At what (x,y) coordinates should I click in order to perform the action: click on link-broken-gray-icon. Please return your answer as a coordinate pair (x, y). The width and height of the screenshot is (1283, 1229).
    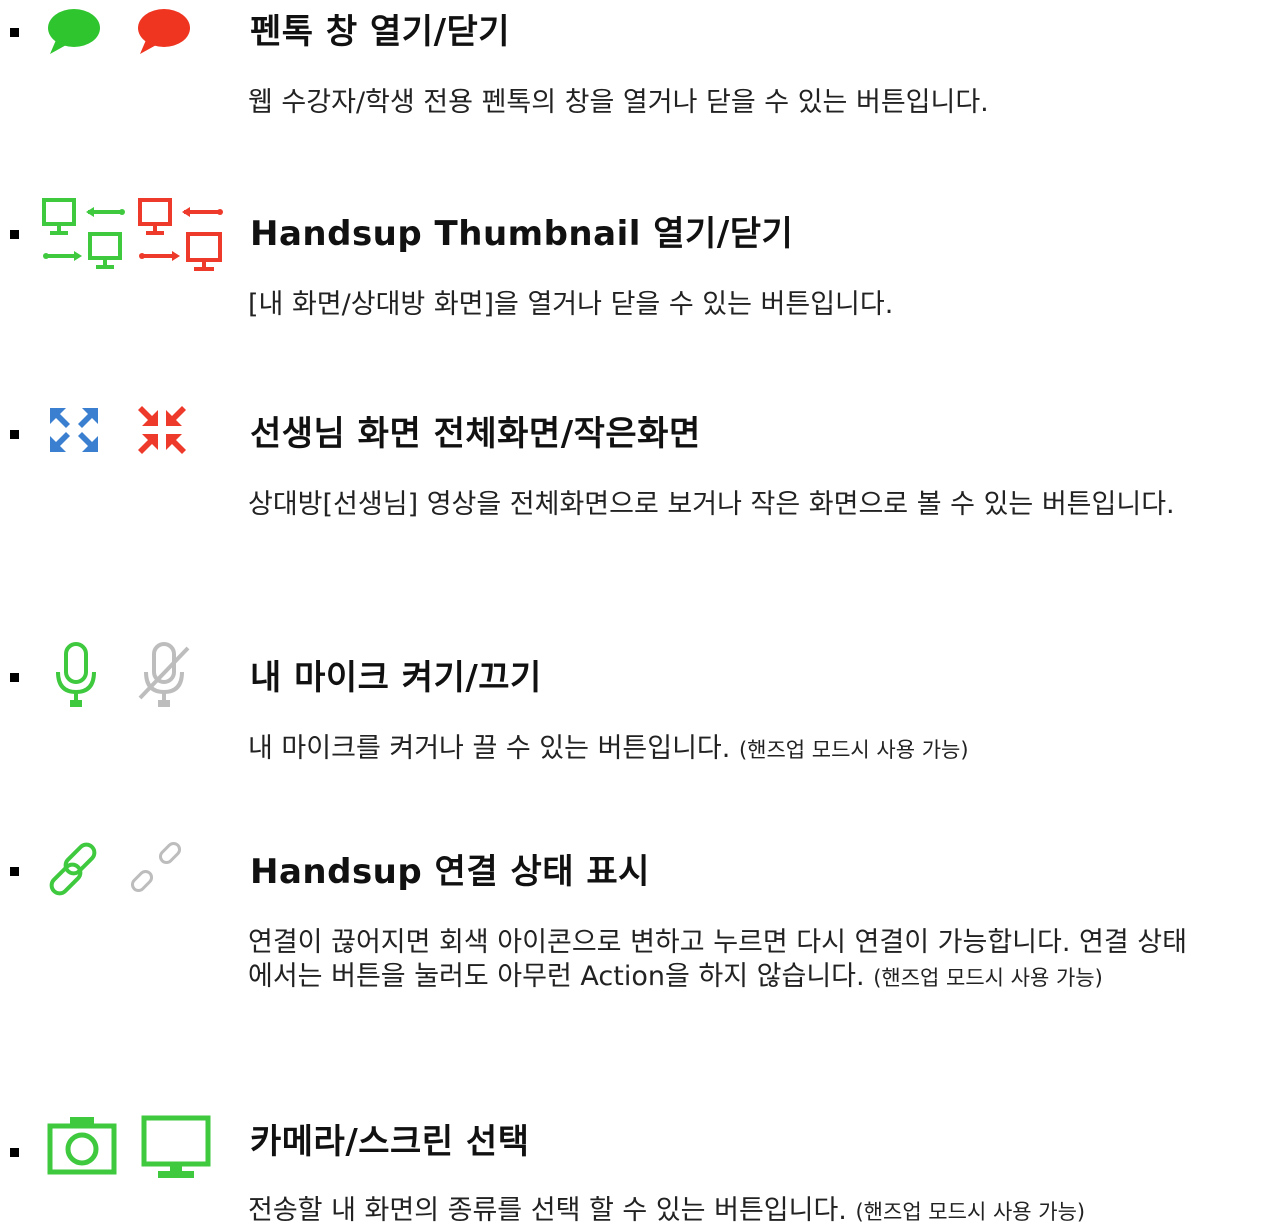
    Looking at the image, I should click on (160, 868).